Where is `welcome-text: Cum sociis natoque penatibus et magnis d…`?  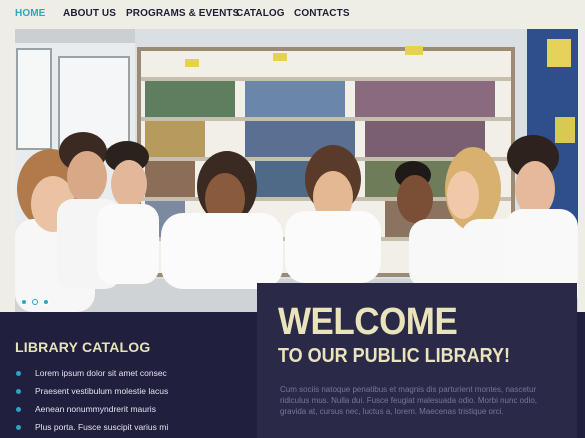 welcome-text: Cum sociis natoque penatibus et magnis d… is located at coordinates (409, 400).